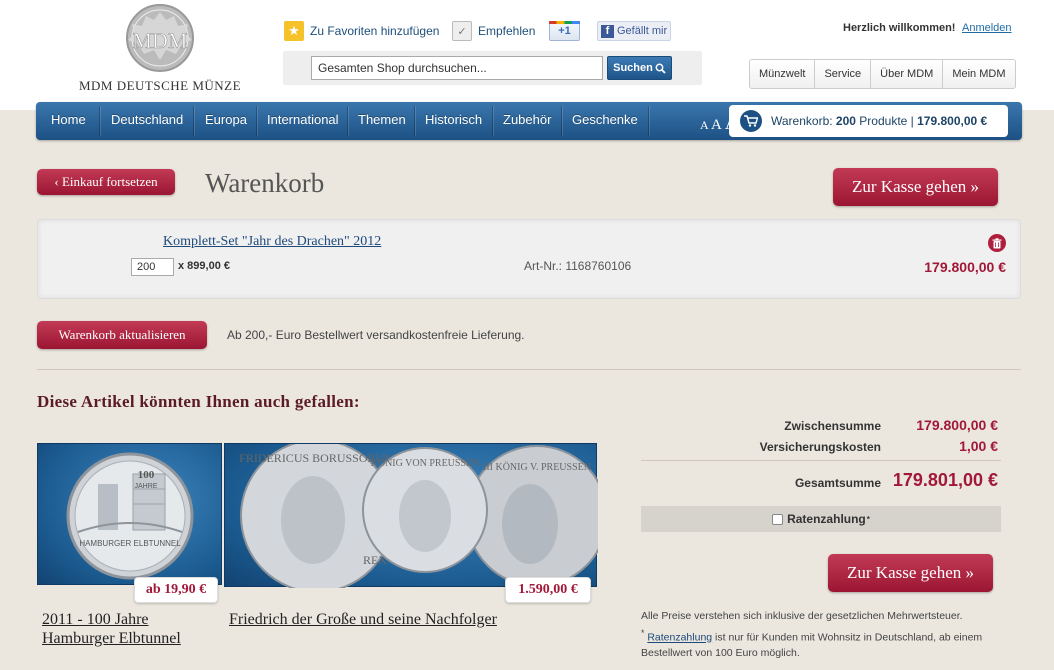  Describe the element at coordinates (886, 121) in the screenshot. I see `cart-widget-products: Produkte |` at that location.